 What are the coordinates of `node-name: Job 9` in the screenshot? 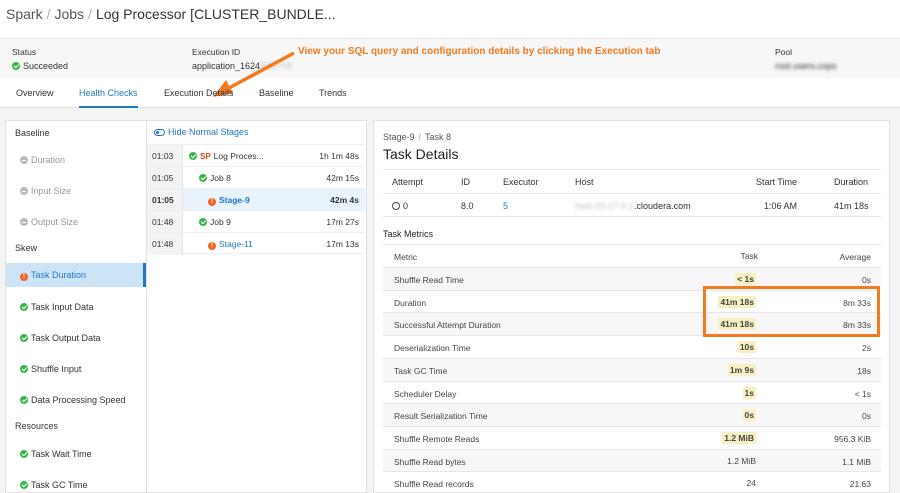 It's located at (220, 222).